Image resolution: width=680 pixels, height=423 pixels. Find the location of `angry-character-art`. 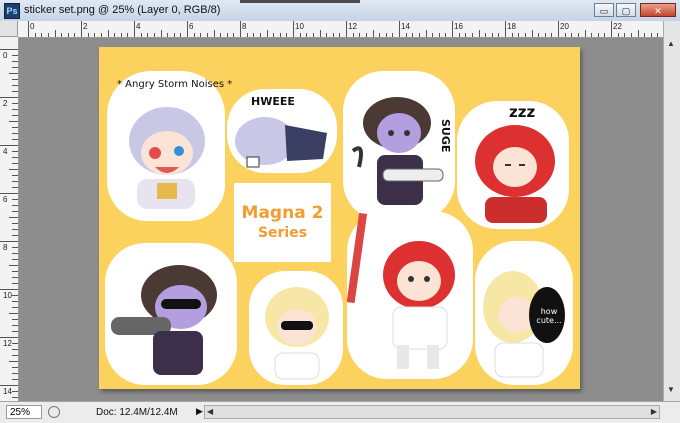

angry-character-art is located at coordinates (167, 158).